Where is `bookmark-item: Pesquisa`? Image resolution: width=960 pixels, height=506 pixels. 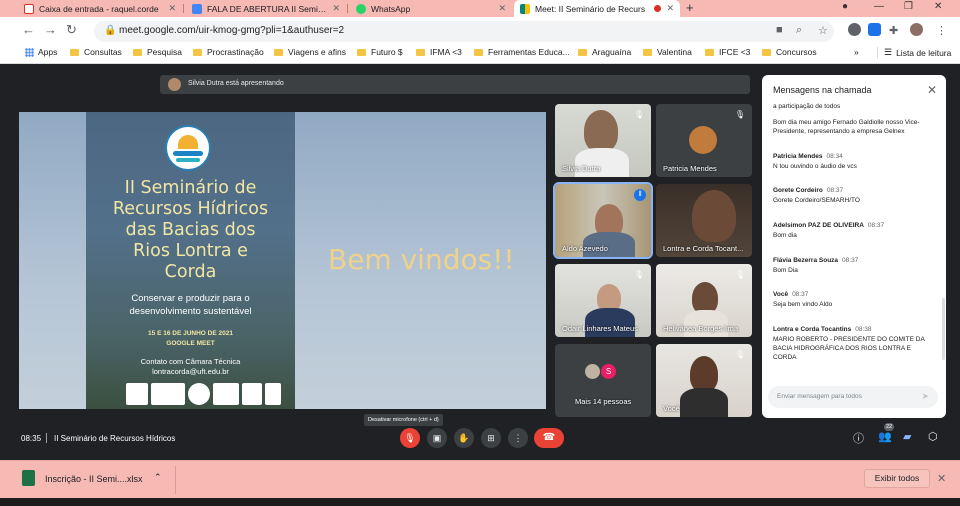
bookmark-item: Pesquisa is located at coordinates (157, 52).